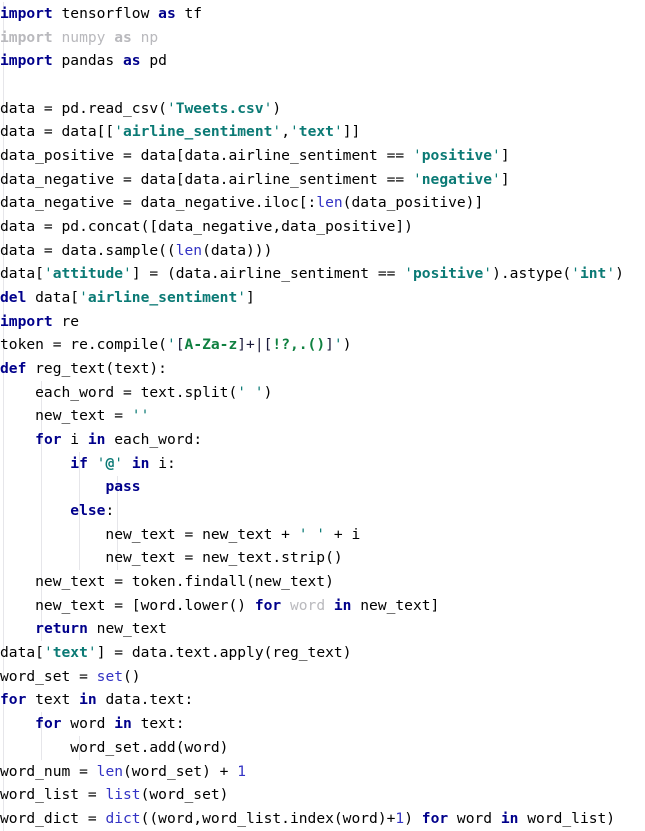  I want to click on code-line: if '@' in i:, so click(322, 464).